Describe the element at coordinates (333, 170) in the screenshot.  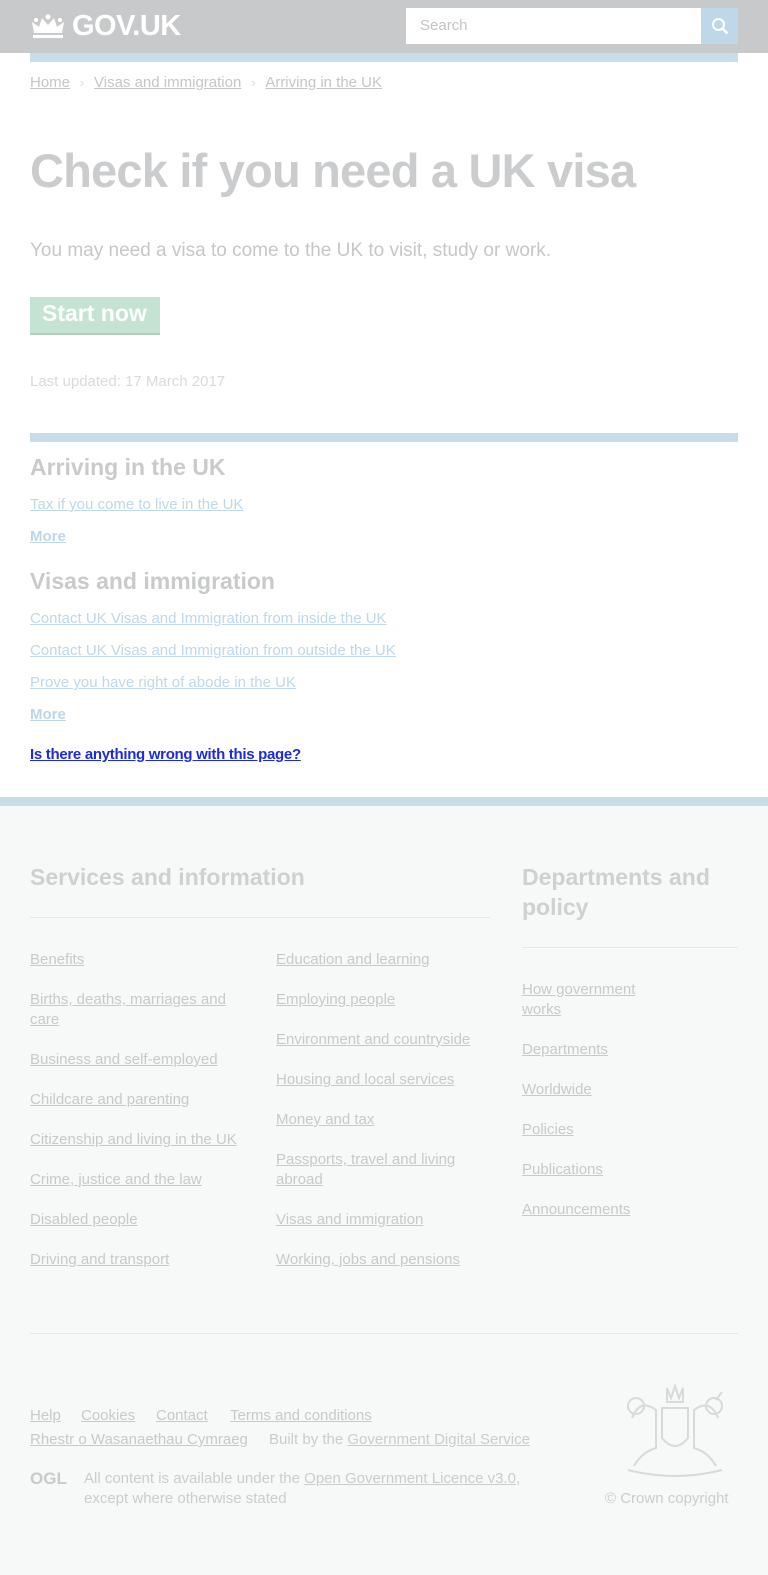
I see `page-title: Check if you need a UK visa` at that location.